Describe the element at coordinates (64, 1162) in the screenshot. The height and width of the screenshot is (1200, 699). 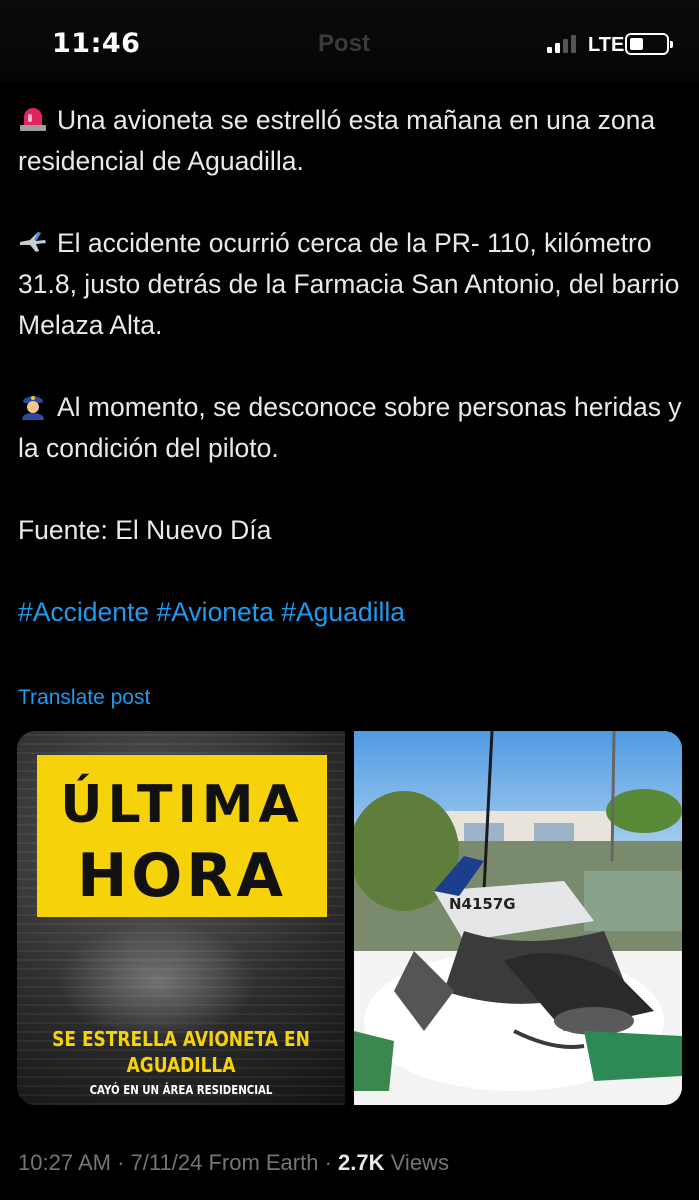
I see `post-time: 10:27 AM` at that location.